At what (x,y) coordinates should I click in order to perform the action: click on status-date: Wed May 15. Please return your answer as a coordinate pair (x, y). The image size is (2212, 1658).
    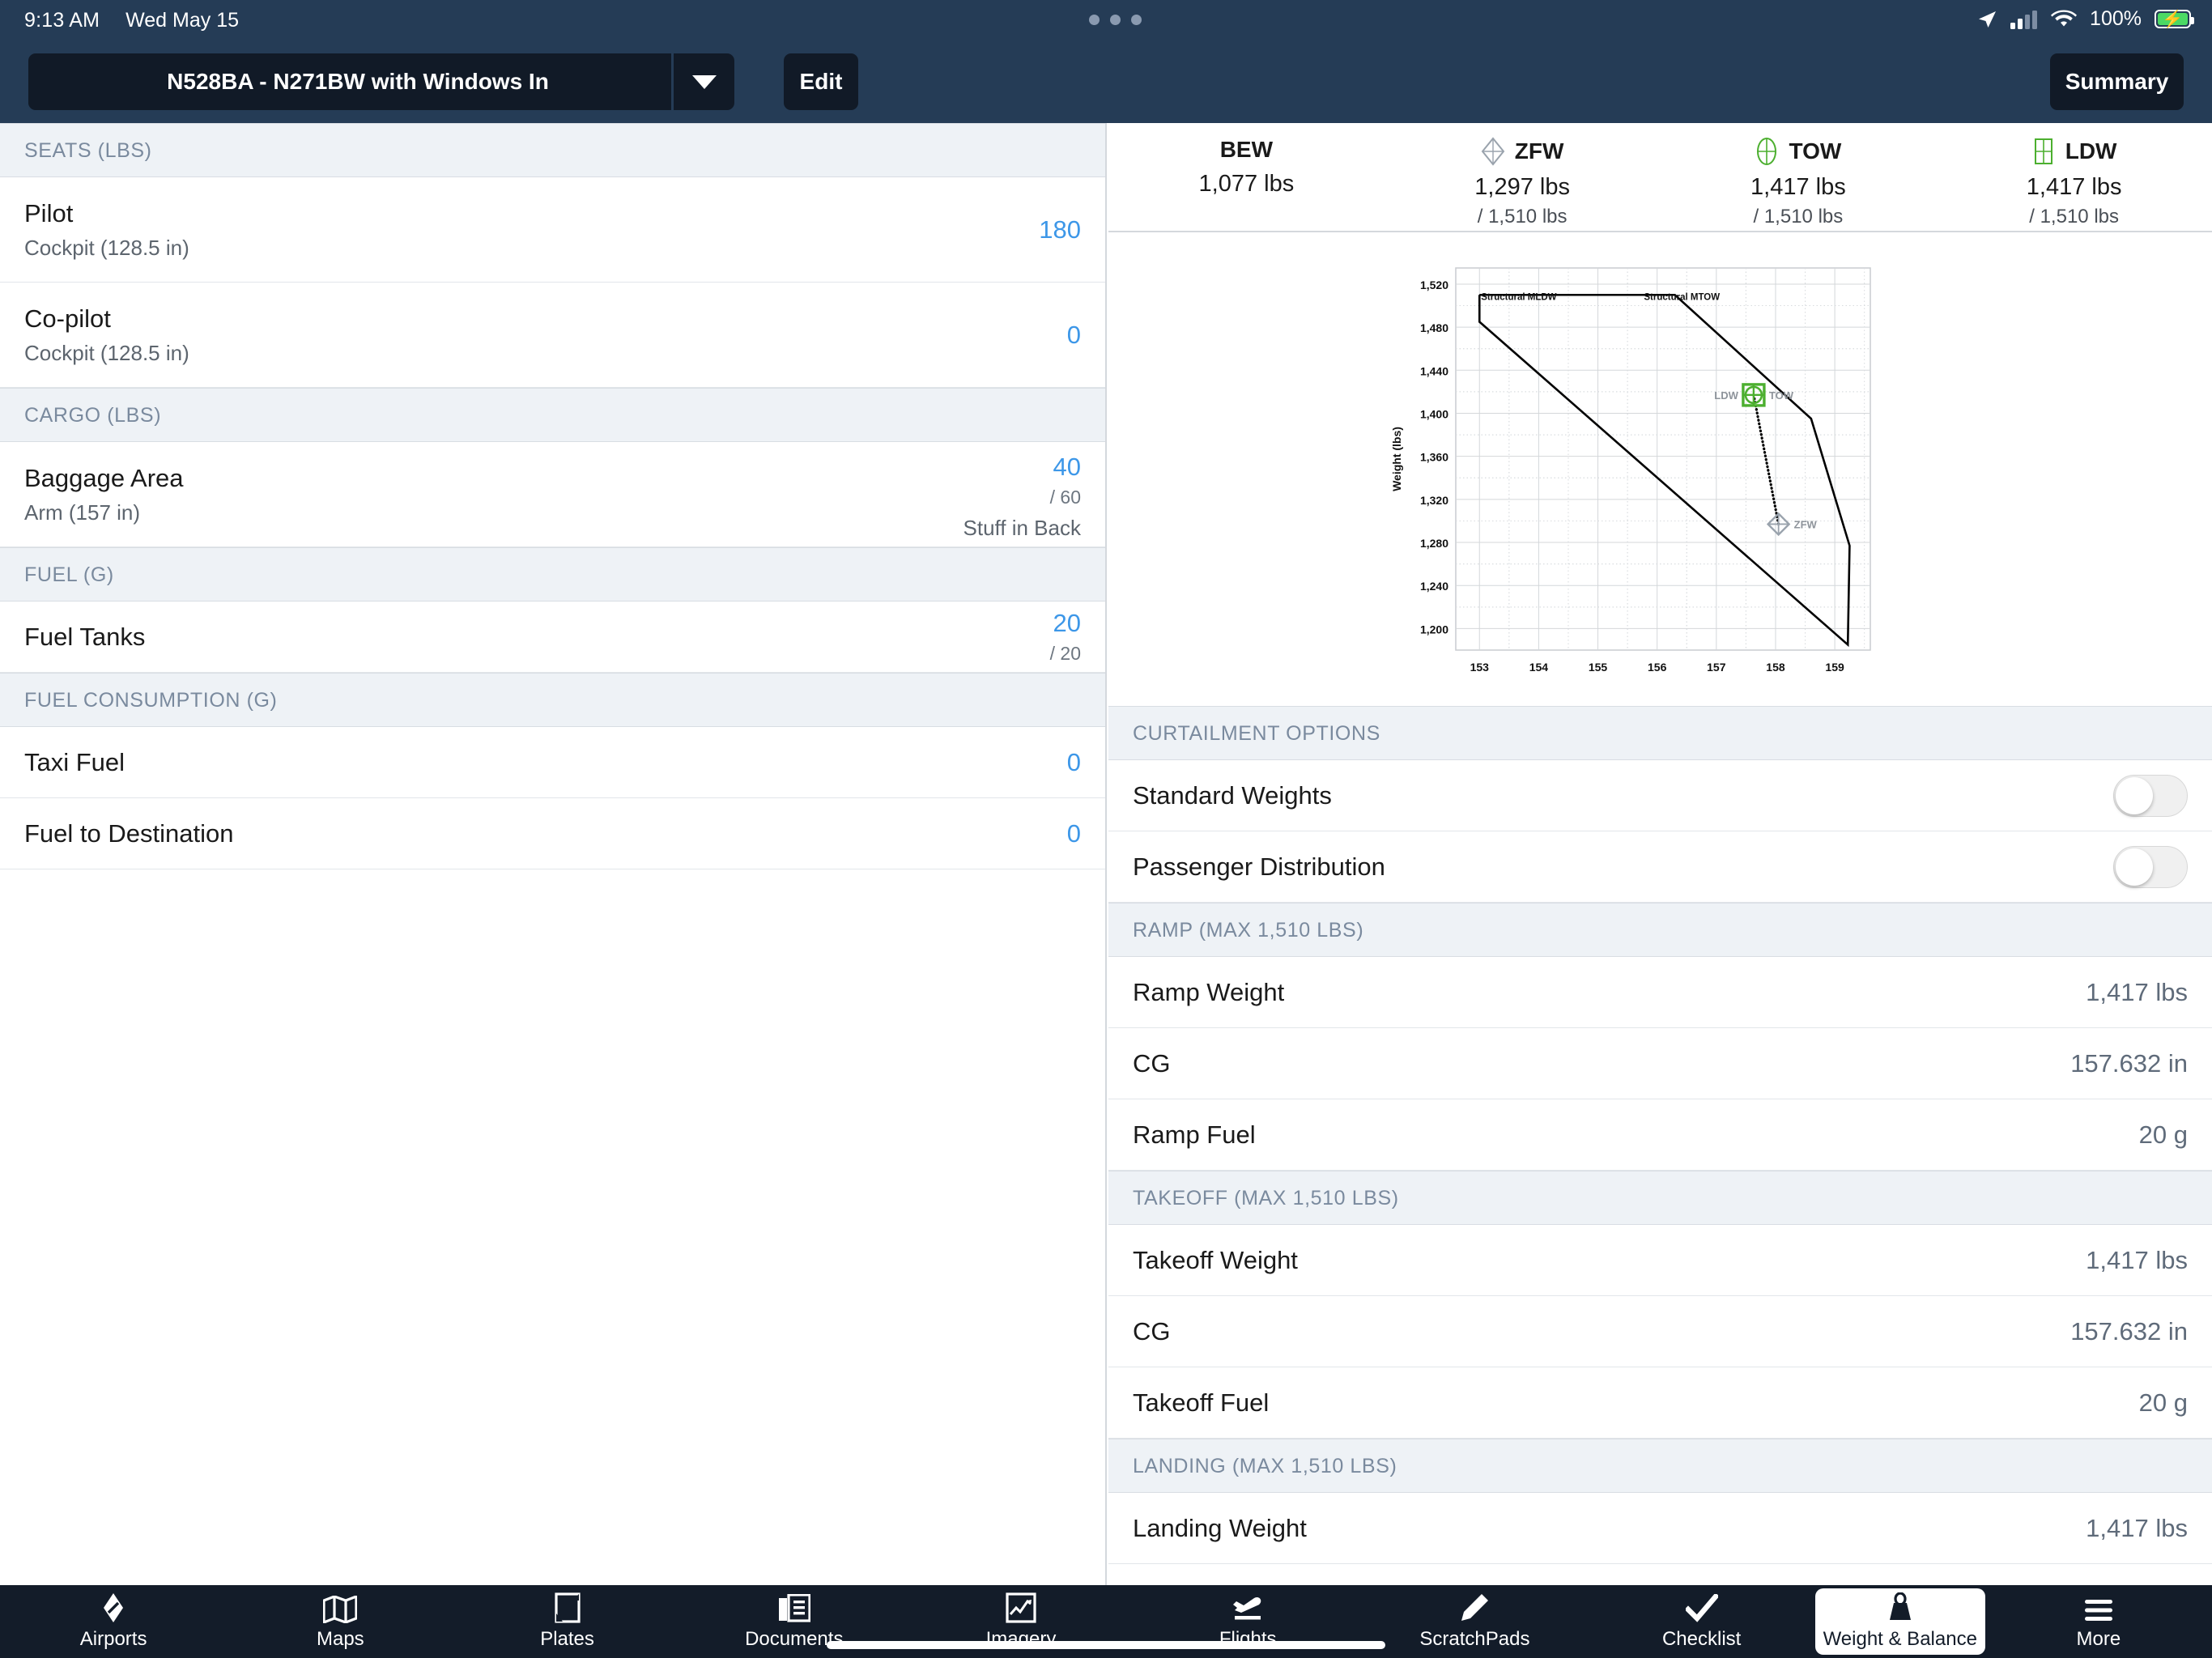
    Looking at the image, I should click on (183, 20).